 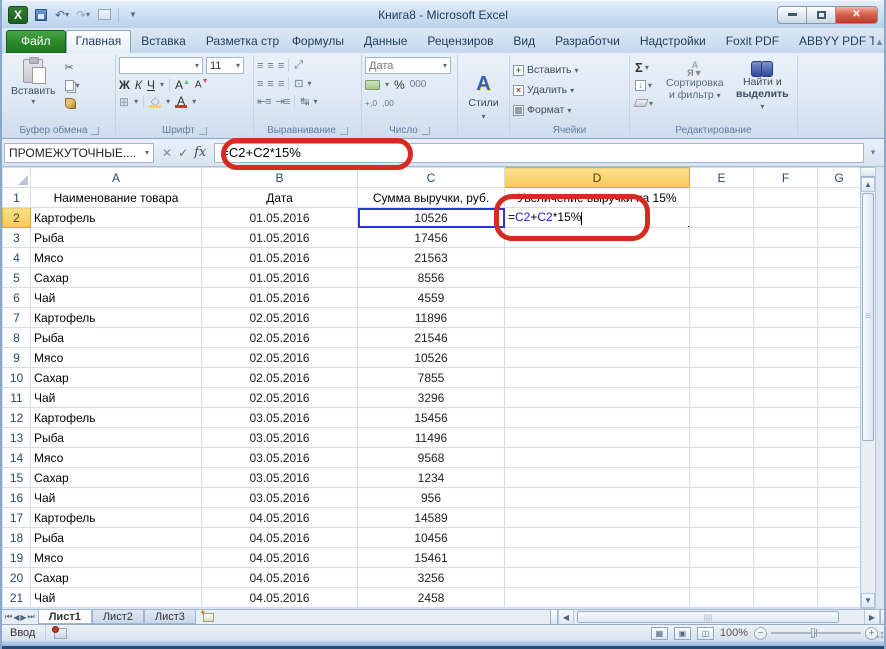 I want to click on cell-A11: Чай, so click(x=116, y=397).